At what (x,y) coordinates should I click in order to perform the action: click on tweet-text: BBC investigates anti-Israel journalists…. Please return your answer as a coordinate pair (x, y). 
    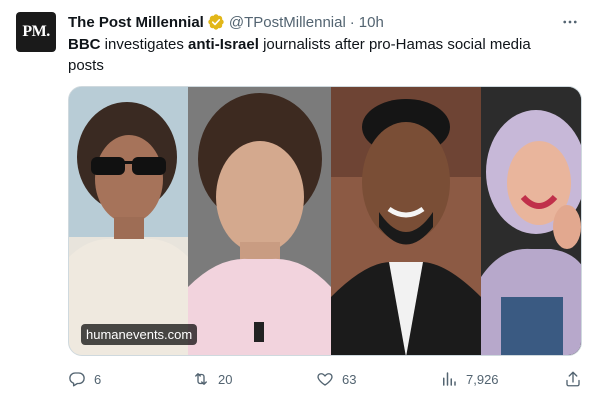
    Looking at the image, I should click on (318, 55).